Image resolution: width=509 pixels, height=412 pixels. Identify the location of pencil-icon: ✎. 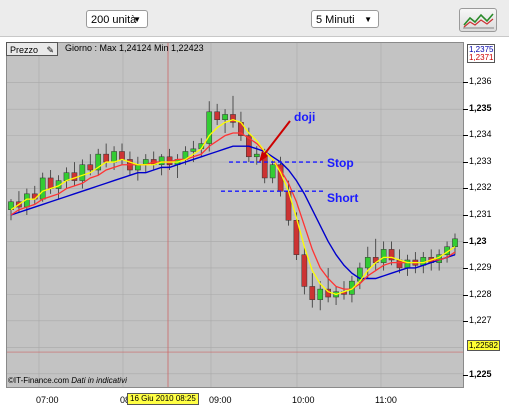
(51, 50).